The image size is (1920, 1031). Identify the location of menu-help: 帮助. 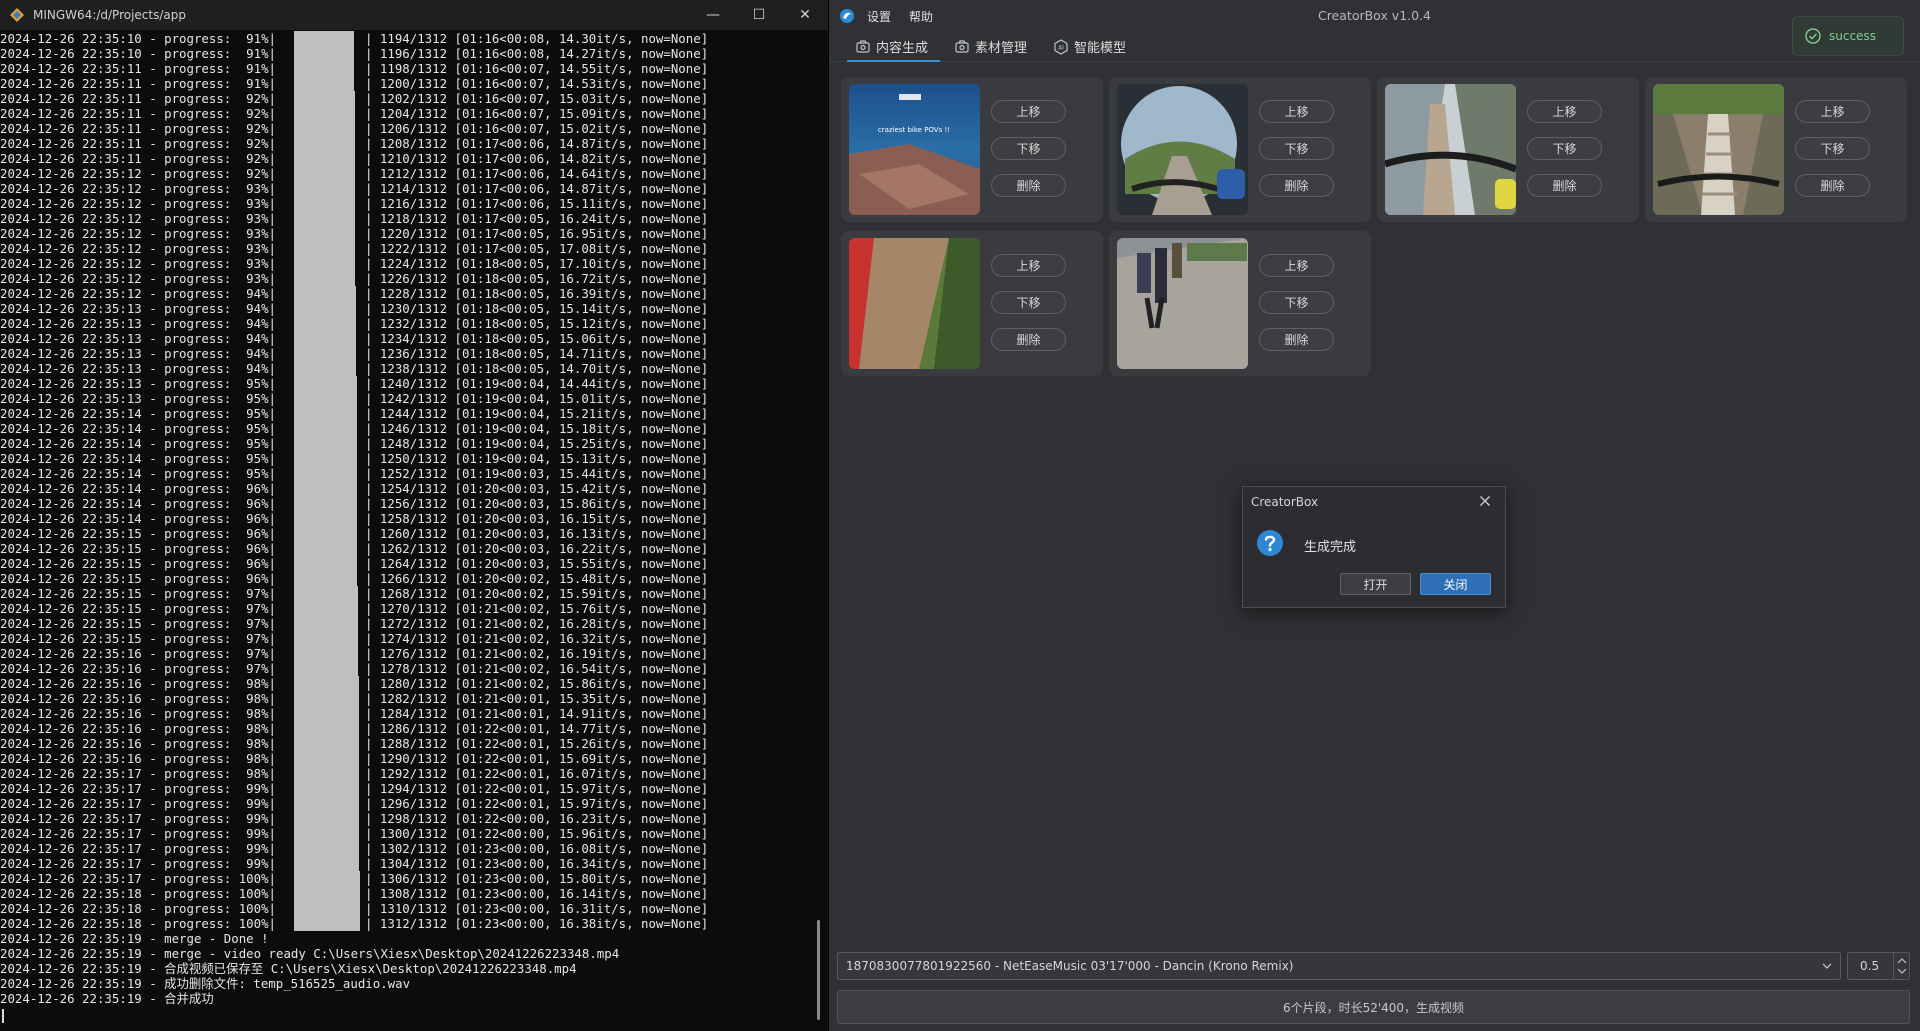
(921, 16).